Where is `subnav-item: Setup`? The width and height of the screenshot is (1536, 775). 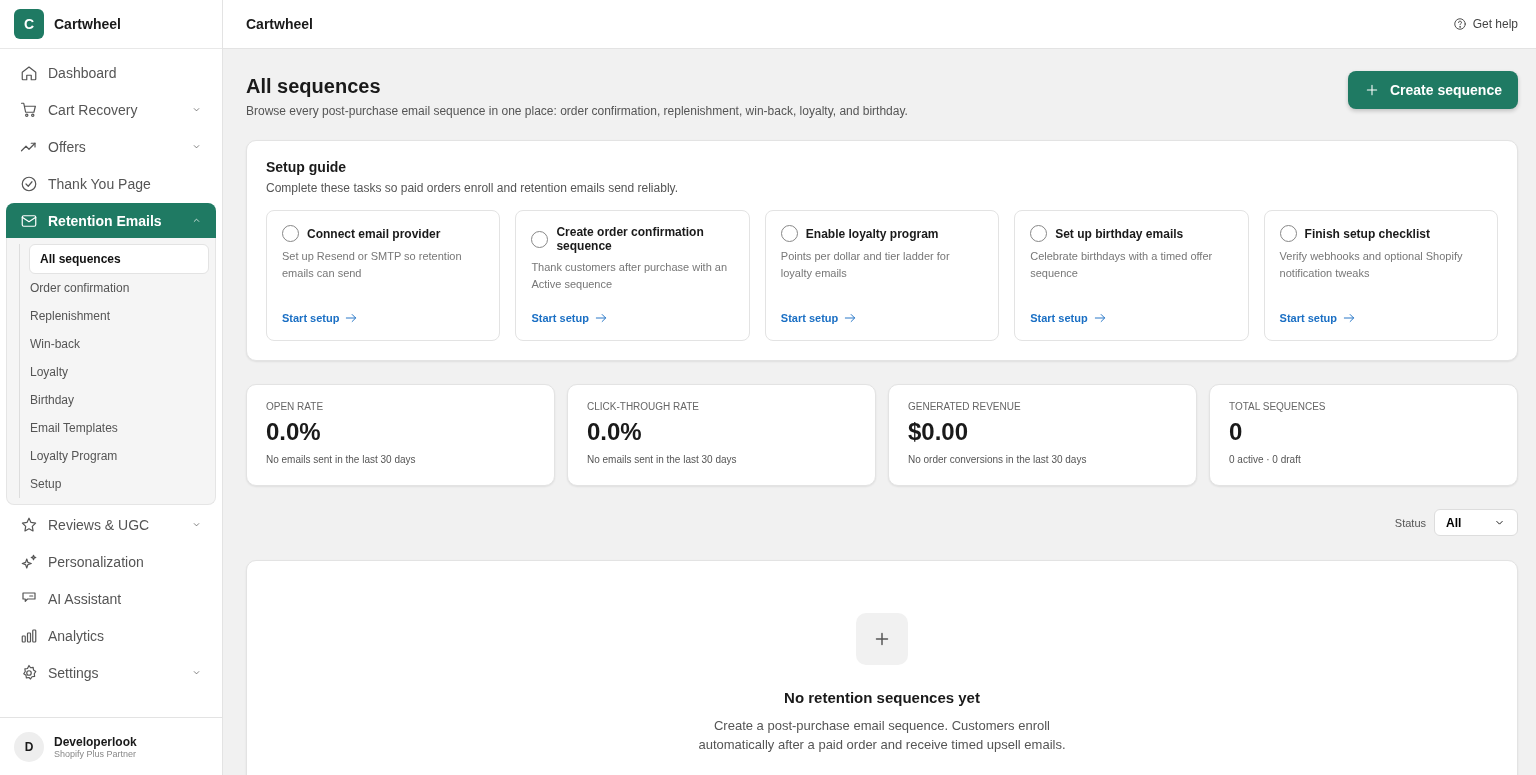
subnav-item: Setup is located at coordinates (119, 484).